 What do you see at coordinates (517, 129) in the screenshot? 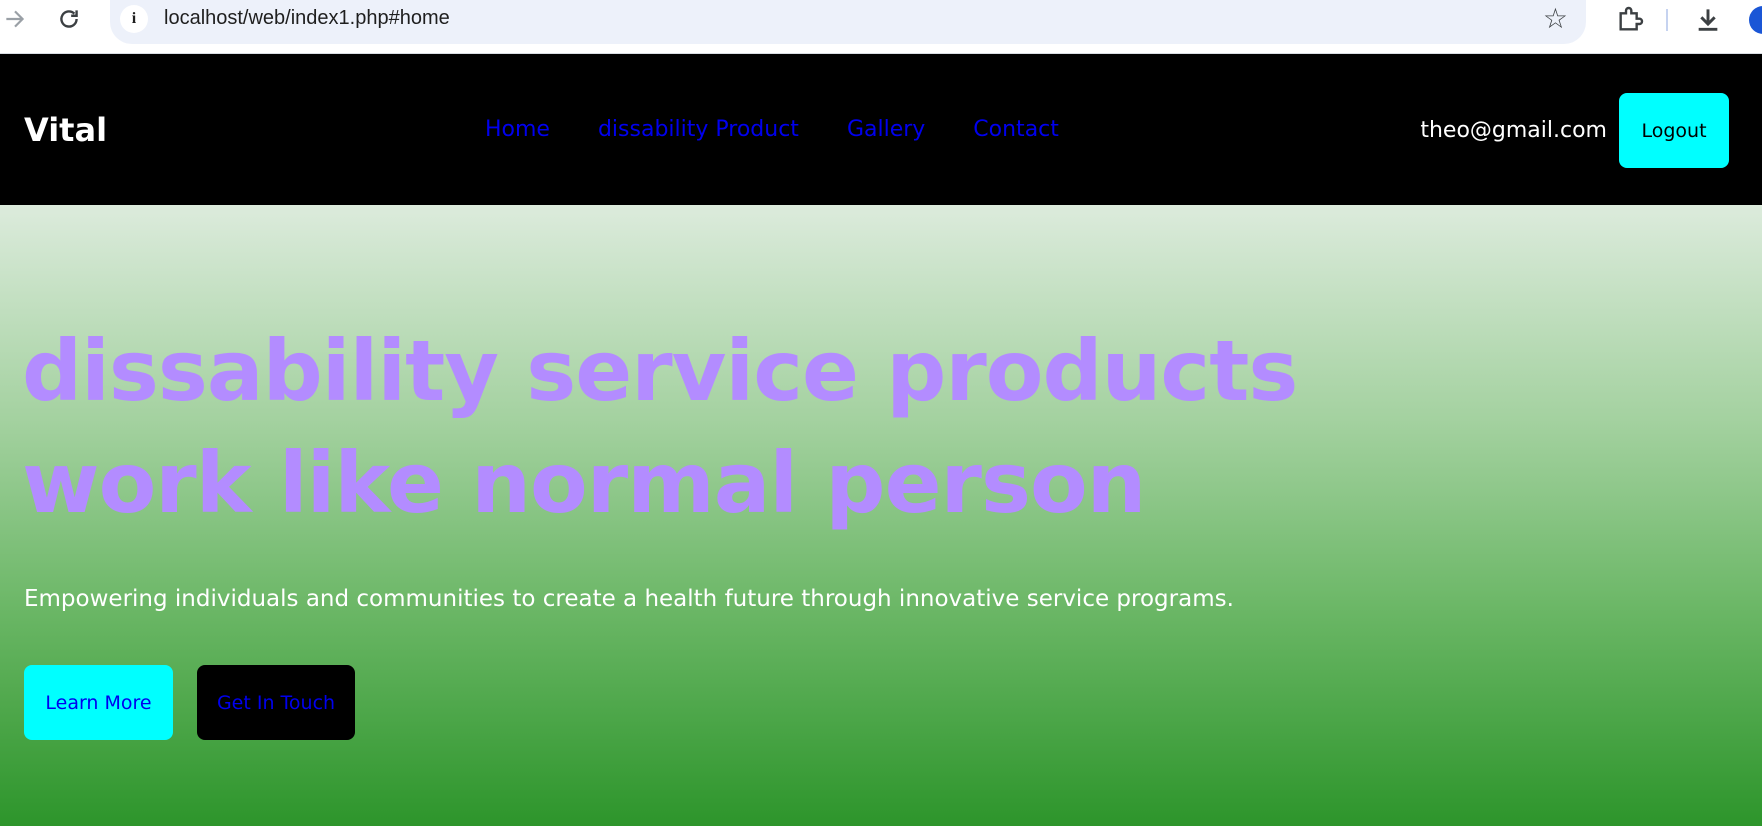
I see `nav-link-home: Home` at bounding box center [517, 129].